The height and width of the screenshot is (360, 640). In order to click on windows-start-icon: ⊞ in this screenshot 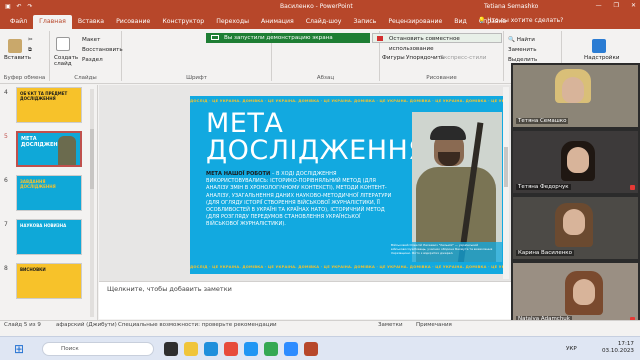, I will do `click(19, 349)`.